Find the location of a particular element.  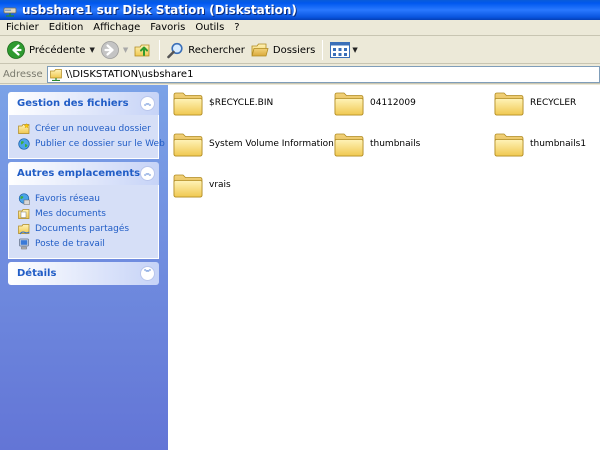

forward-button: ▼ is located at coordinates (114, 50).